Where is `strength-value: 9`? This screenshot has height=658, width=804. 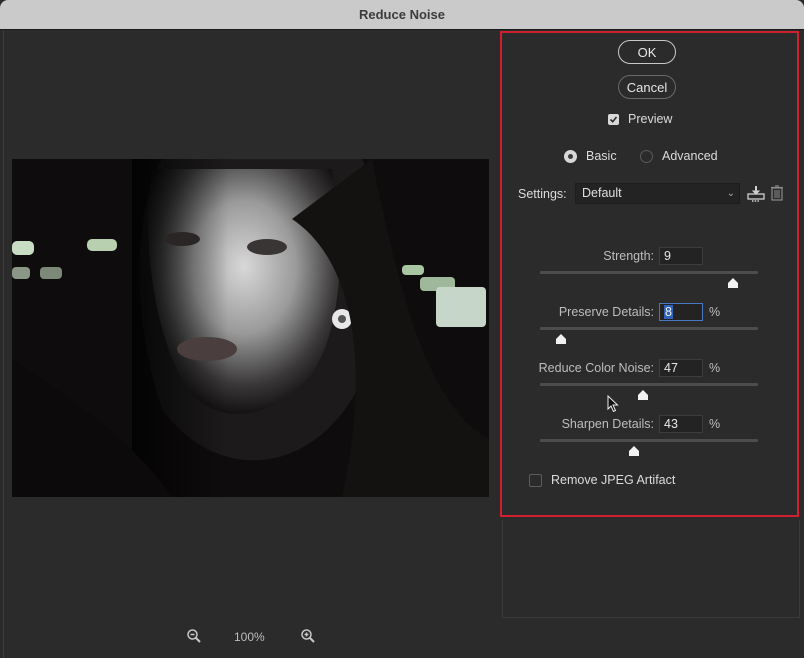
strength-value: 9 is located at coordinates (667, 256).